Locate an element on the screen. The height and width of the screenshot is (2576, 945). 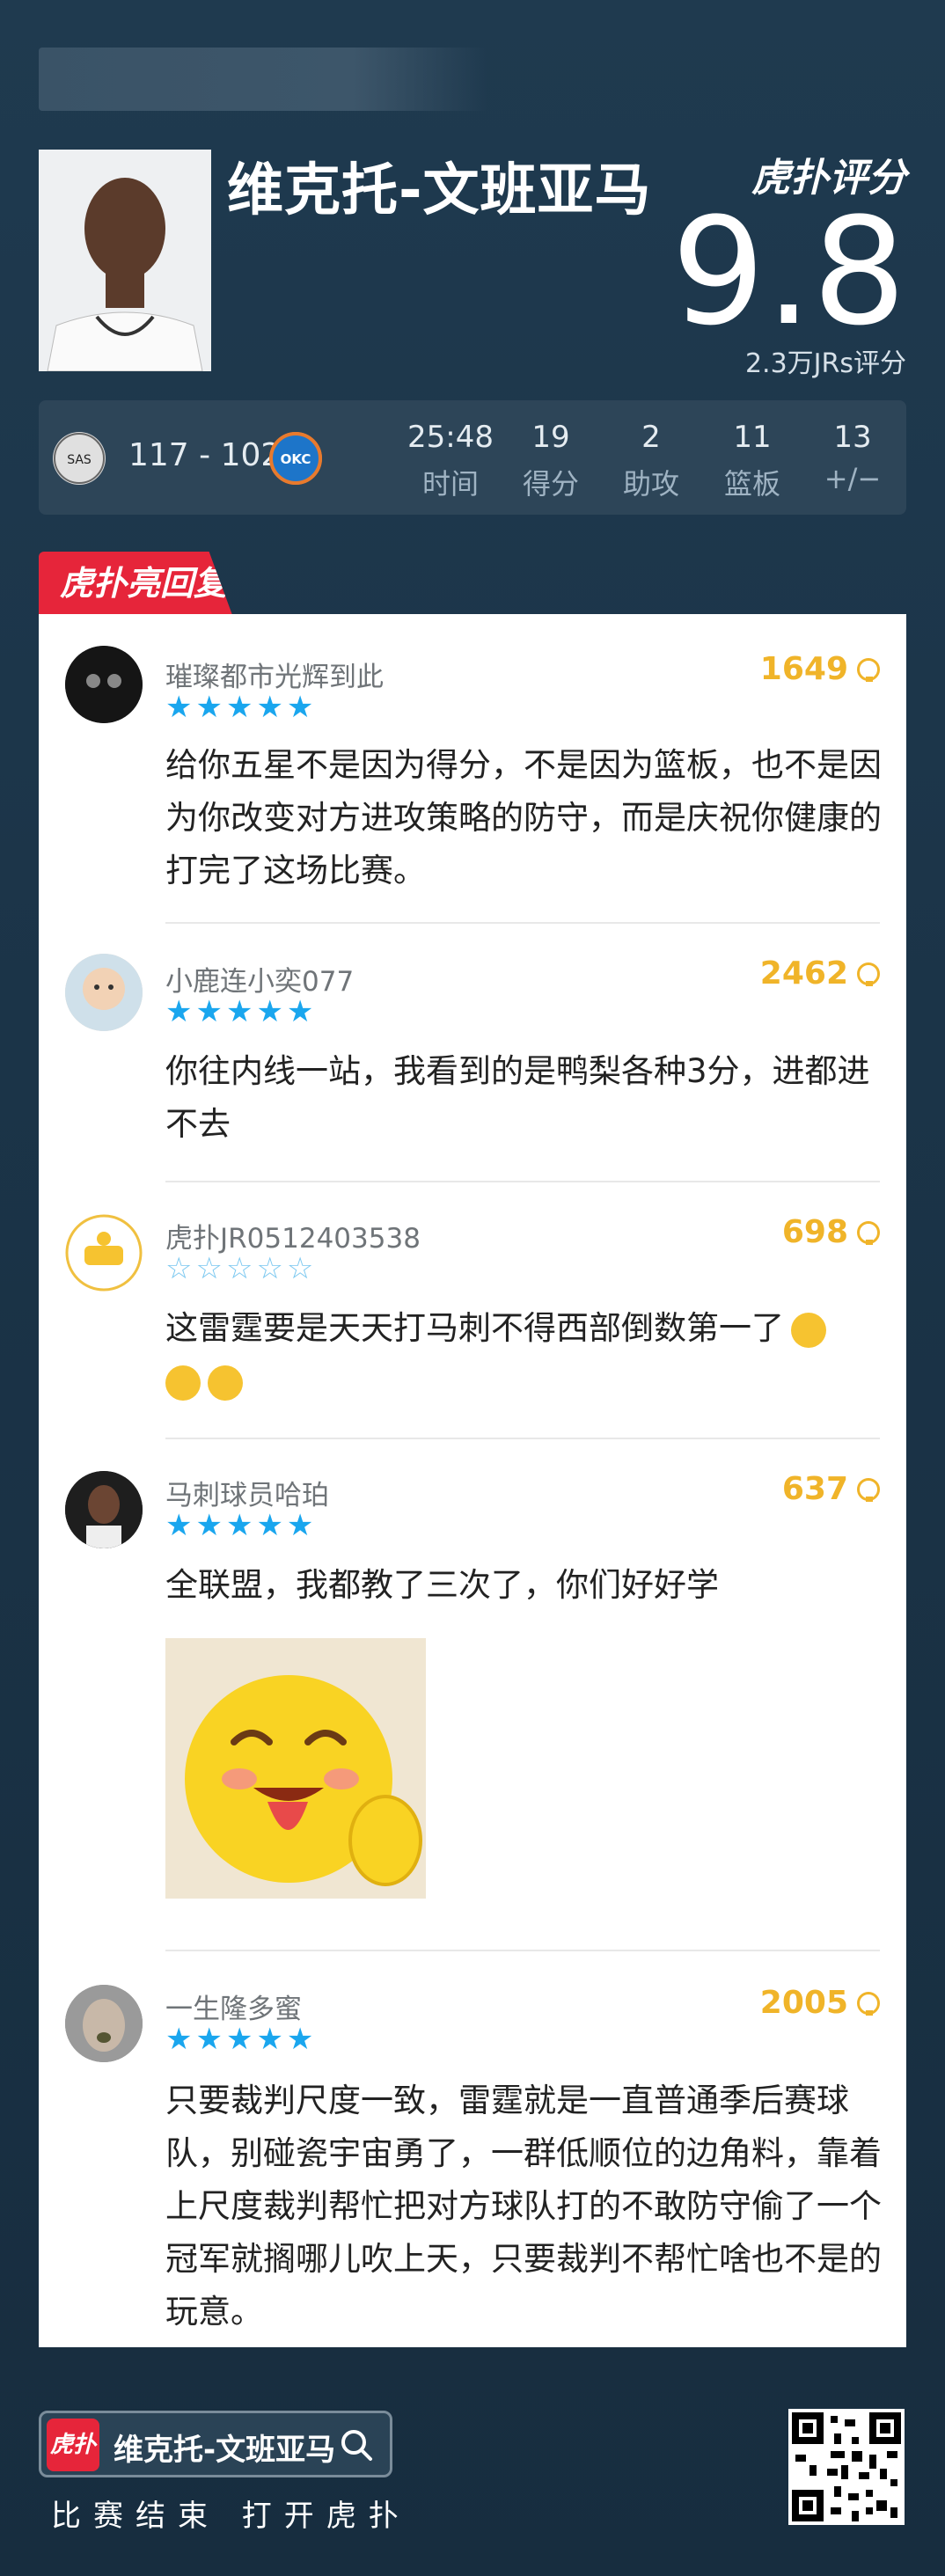
footer-cta: 比赛结束 打开虎扑 is located at coordinates (231, 2516).